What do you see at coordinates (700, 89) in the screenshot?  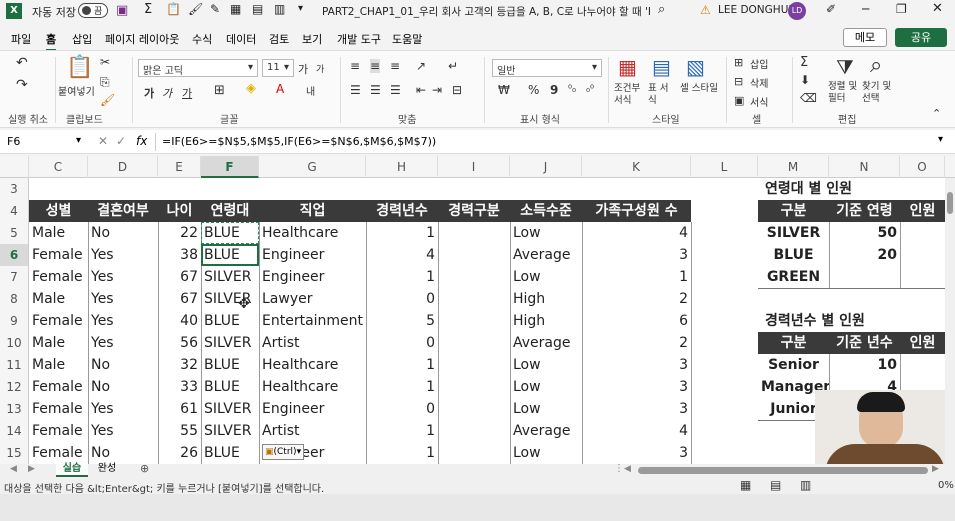 I see `cell-style-label: 셀 스타일` at bounding box center [700, 89].